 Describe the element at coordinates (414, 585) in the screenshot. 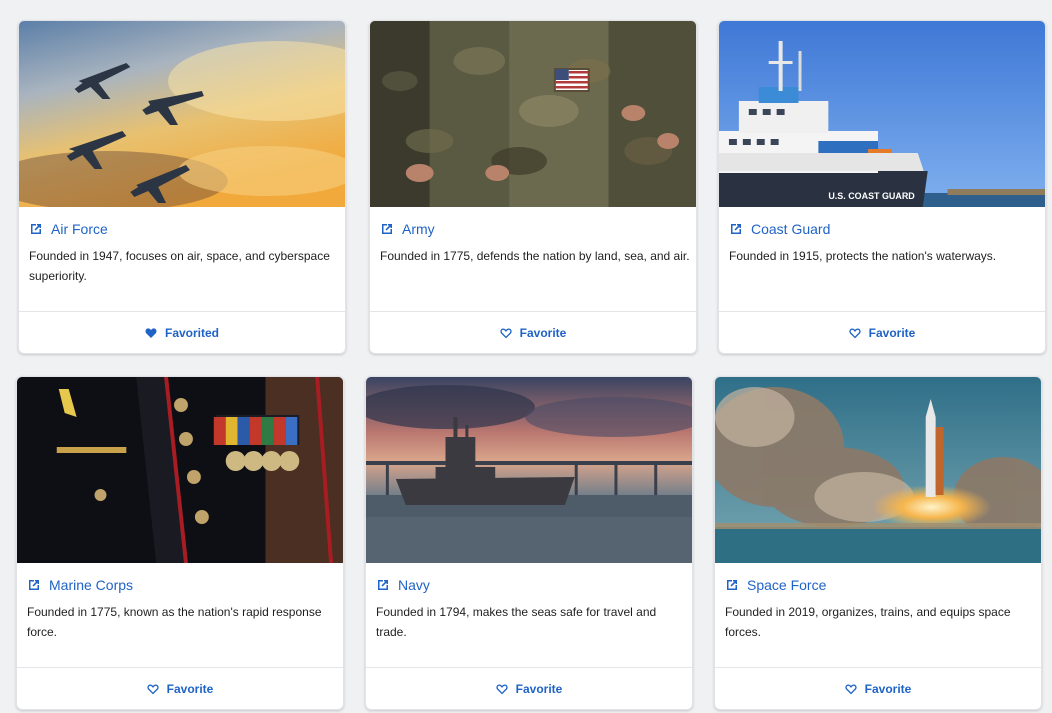

I see `card-title: Navy` at that location.